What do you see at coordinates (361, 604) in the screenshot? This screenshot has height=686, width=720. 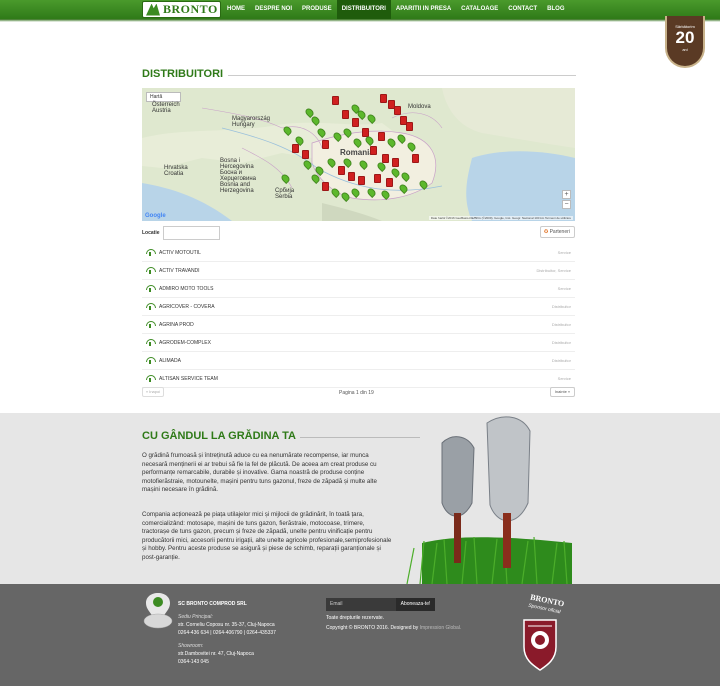 I see `newsletter-email-input: Email` at bounding box center [361, 604].